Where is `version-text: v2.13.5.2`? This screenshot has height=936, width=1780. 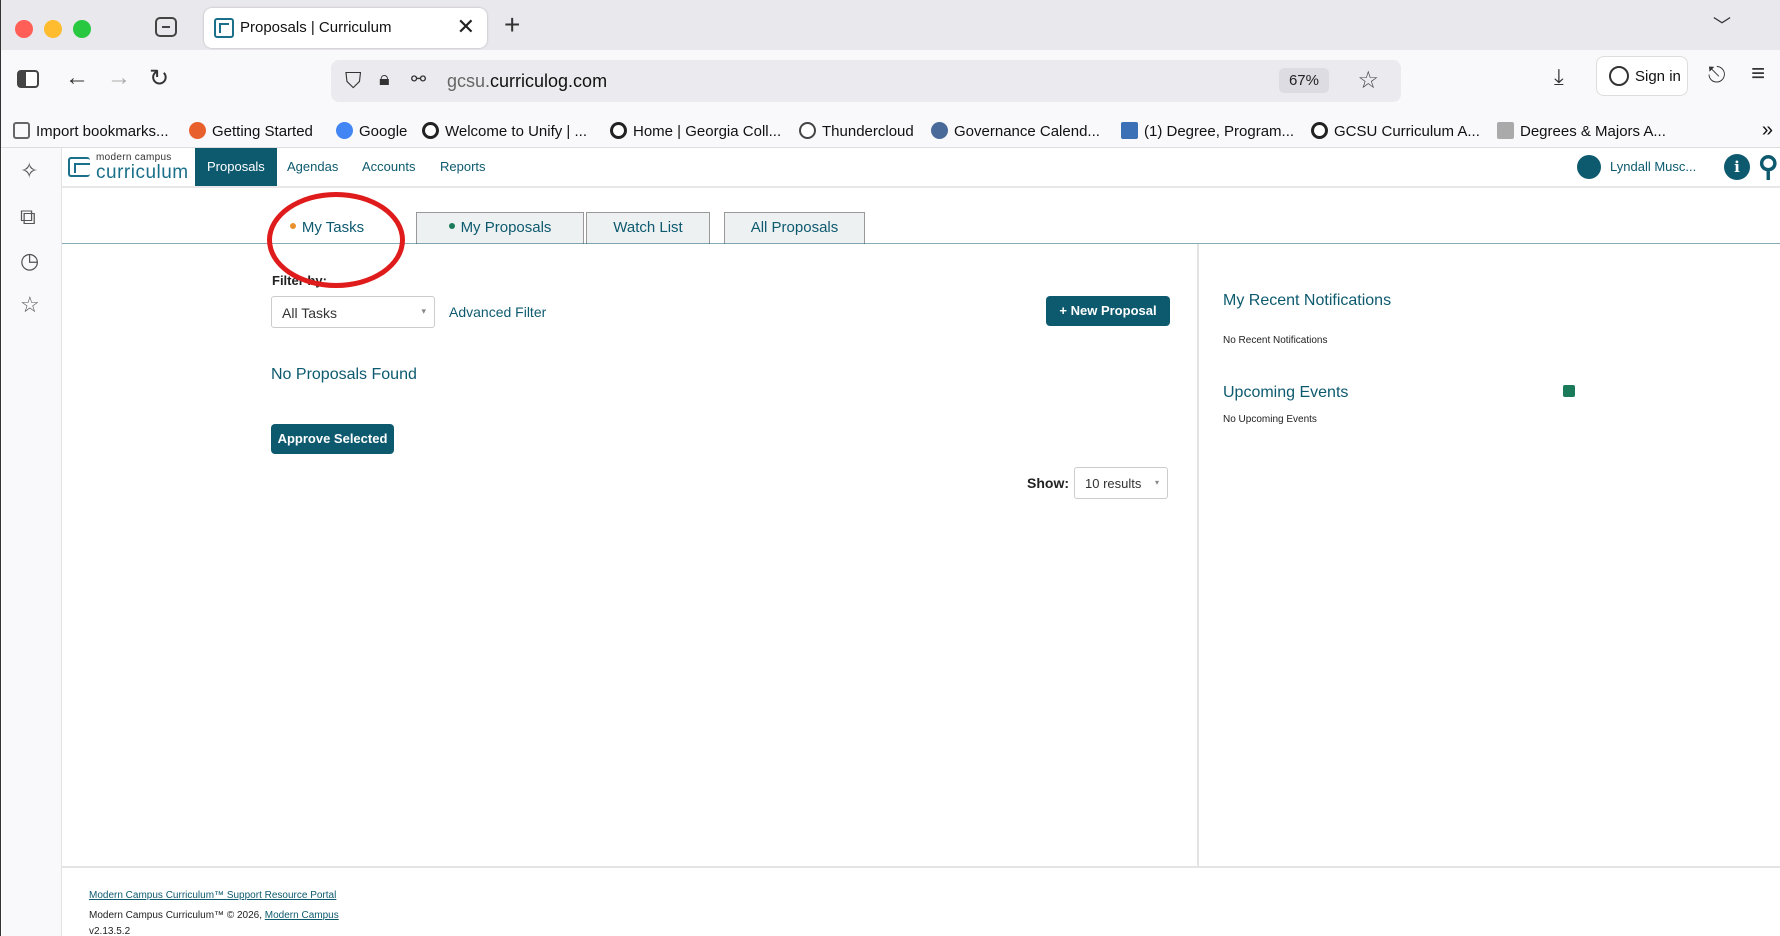
version-text: v2.13.5.2 is located at coordinates (110, 931).